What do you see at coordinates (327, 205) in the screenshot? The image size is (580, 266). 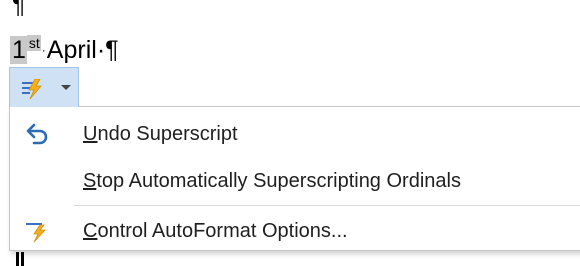 I see `menu-separator` at bounding box center [327, 205].